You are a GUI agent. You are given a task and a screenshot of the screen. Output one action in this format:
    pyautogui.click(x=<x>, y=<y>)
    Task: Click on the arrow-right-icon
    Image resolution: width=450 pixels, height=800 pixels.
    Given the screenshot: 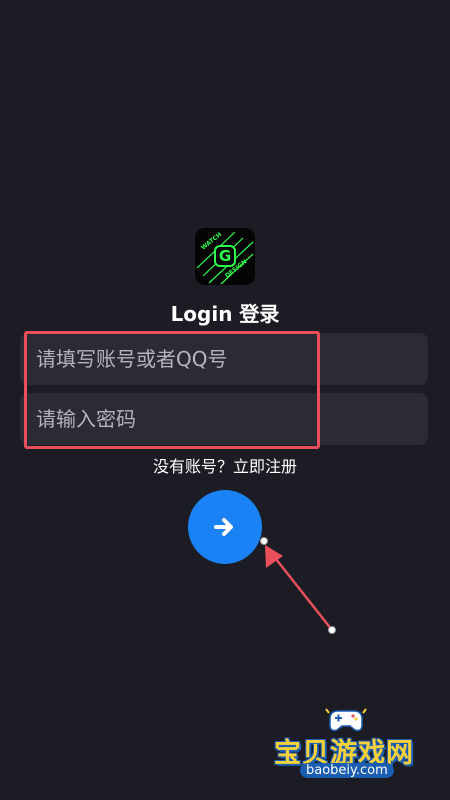 What is the action you would take?
    pyautogui.click(x=223, y=527)
    